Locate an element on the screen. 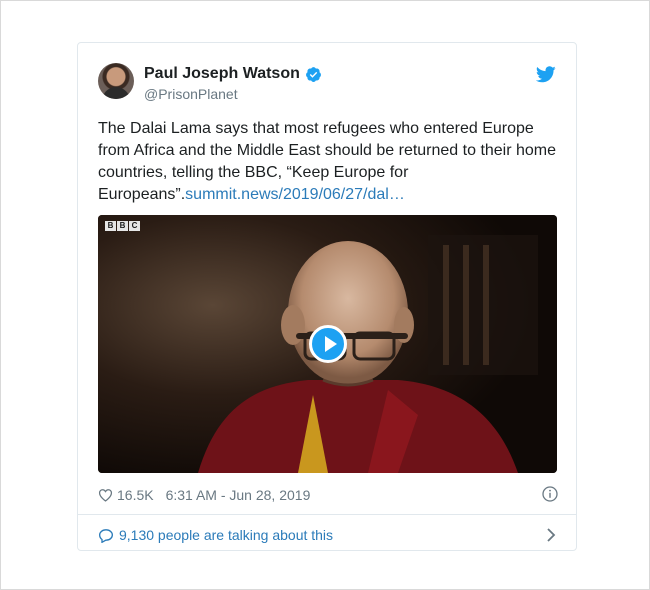  conversation-link: 9,130 people are talking about this is located at coordinates (328, 535).